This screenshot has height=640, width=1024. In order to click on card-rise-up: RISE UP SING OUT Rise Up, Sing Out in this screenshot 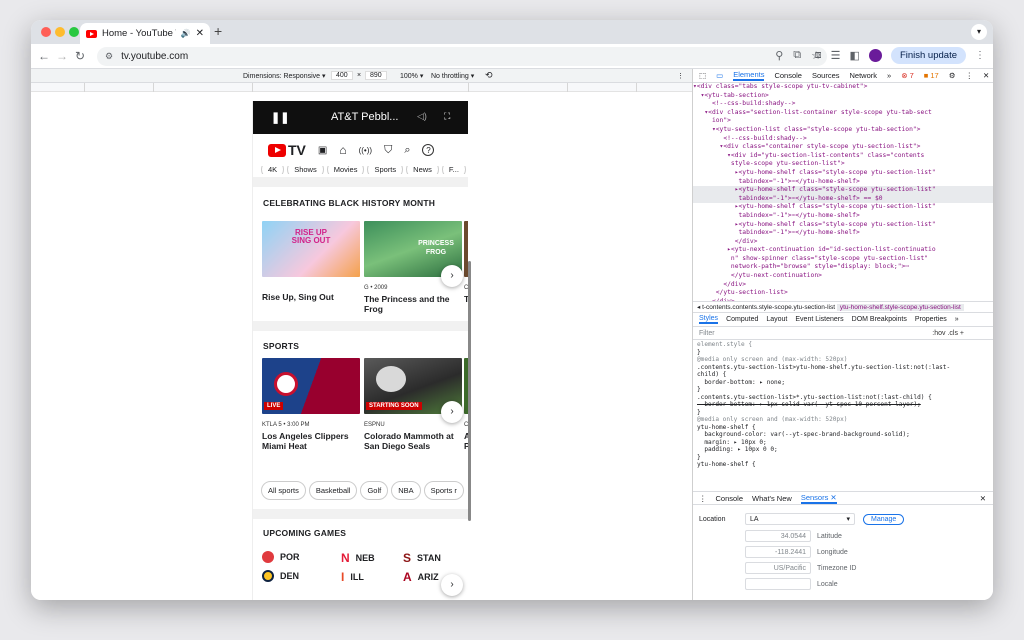, I will do `click(311, 261)`.